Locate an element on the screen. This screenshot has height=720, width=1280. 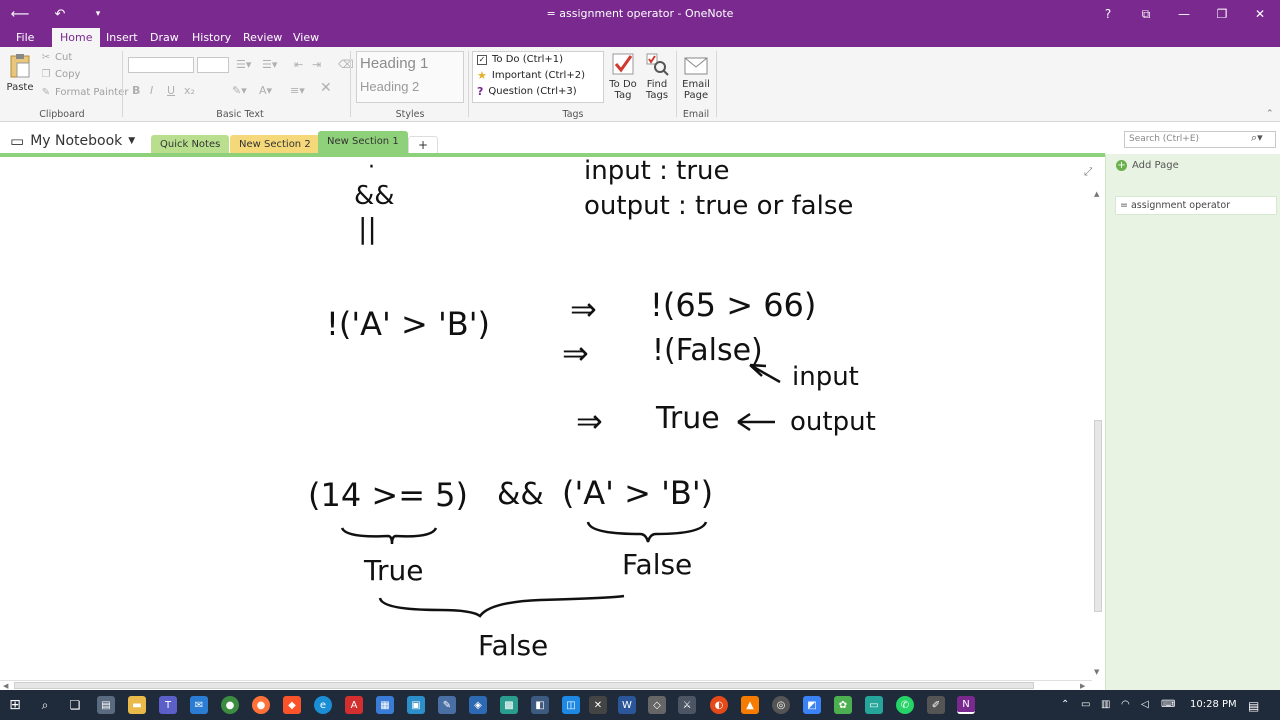
underline-button: U is located at coordinates (171, 90).